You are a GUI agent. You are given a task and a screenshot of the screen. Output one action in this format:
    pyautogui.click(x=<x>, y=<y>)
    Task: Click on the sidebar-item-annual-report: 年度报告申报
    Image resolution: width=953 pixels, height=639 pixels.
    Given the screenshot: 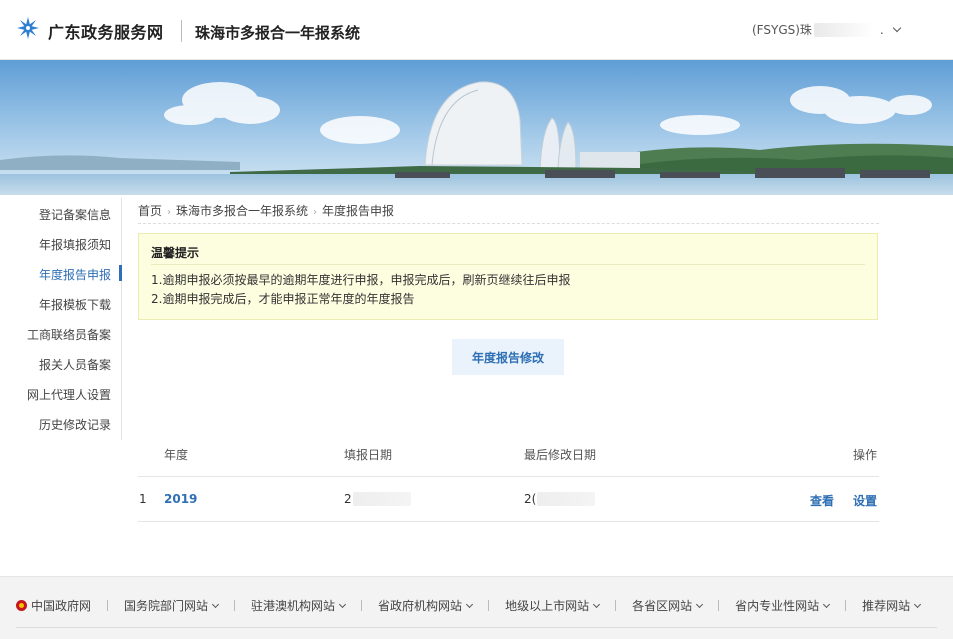 What is the action you would take?
    pyautogui.click(x=75, y=274)
    